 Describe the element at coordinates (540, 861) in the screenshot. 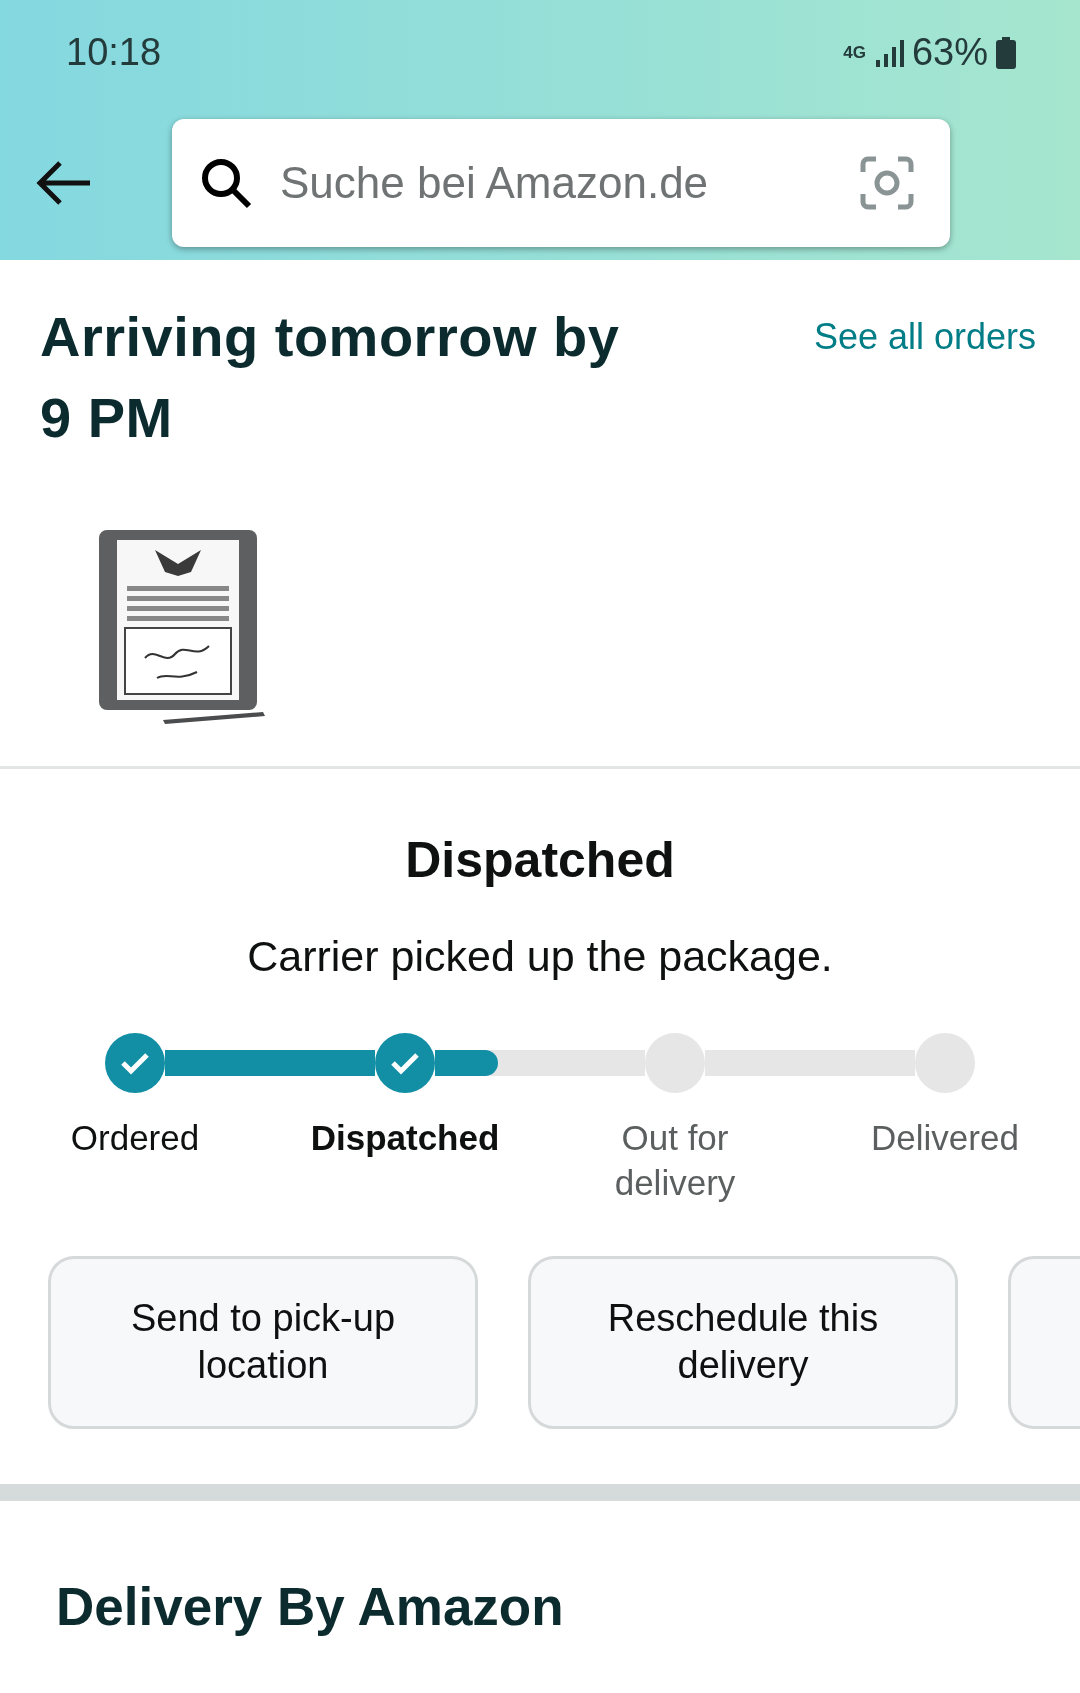

I see `status-title: Dispatched` at that location.